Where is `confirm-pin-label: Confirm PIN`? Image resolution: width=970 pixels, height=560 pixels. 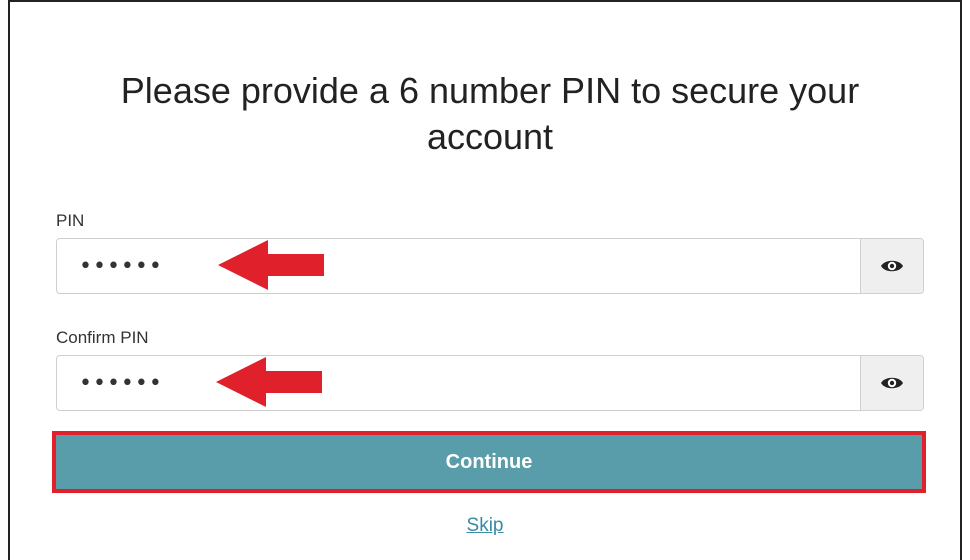
confirm-pin-label: Confirm PIN is located at coordinates (102, 337).